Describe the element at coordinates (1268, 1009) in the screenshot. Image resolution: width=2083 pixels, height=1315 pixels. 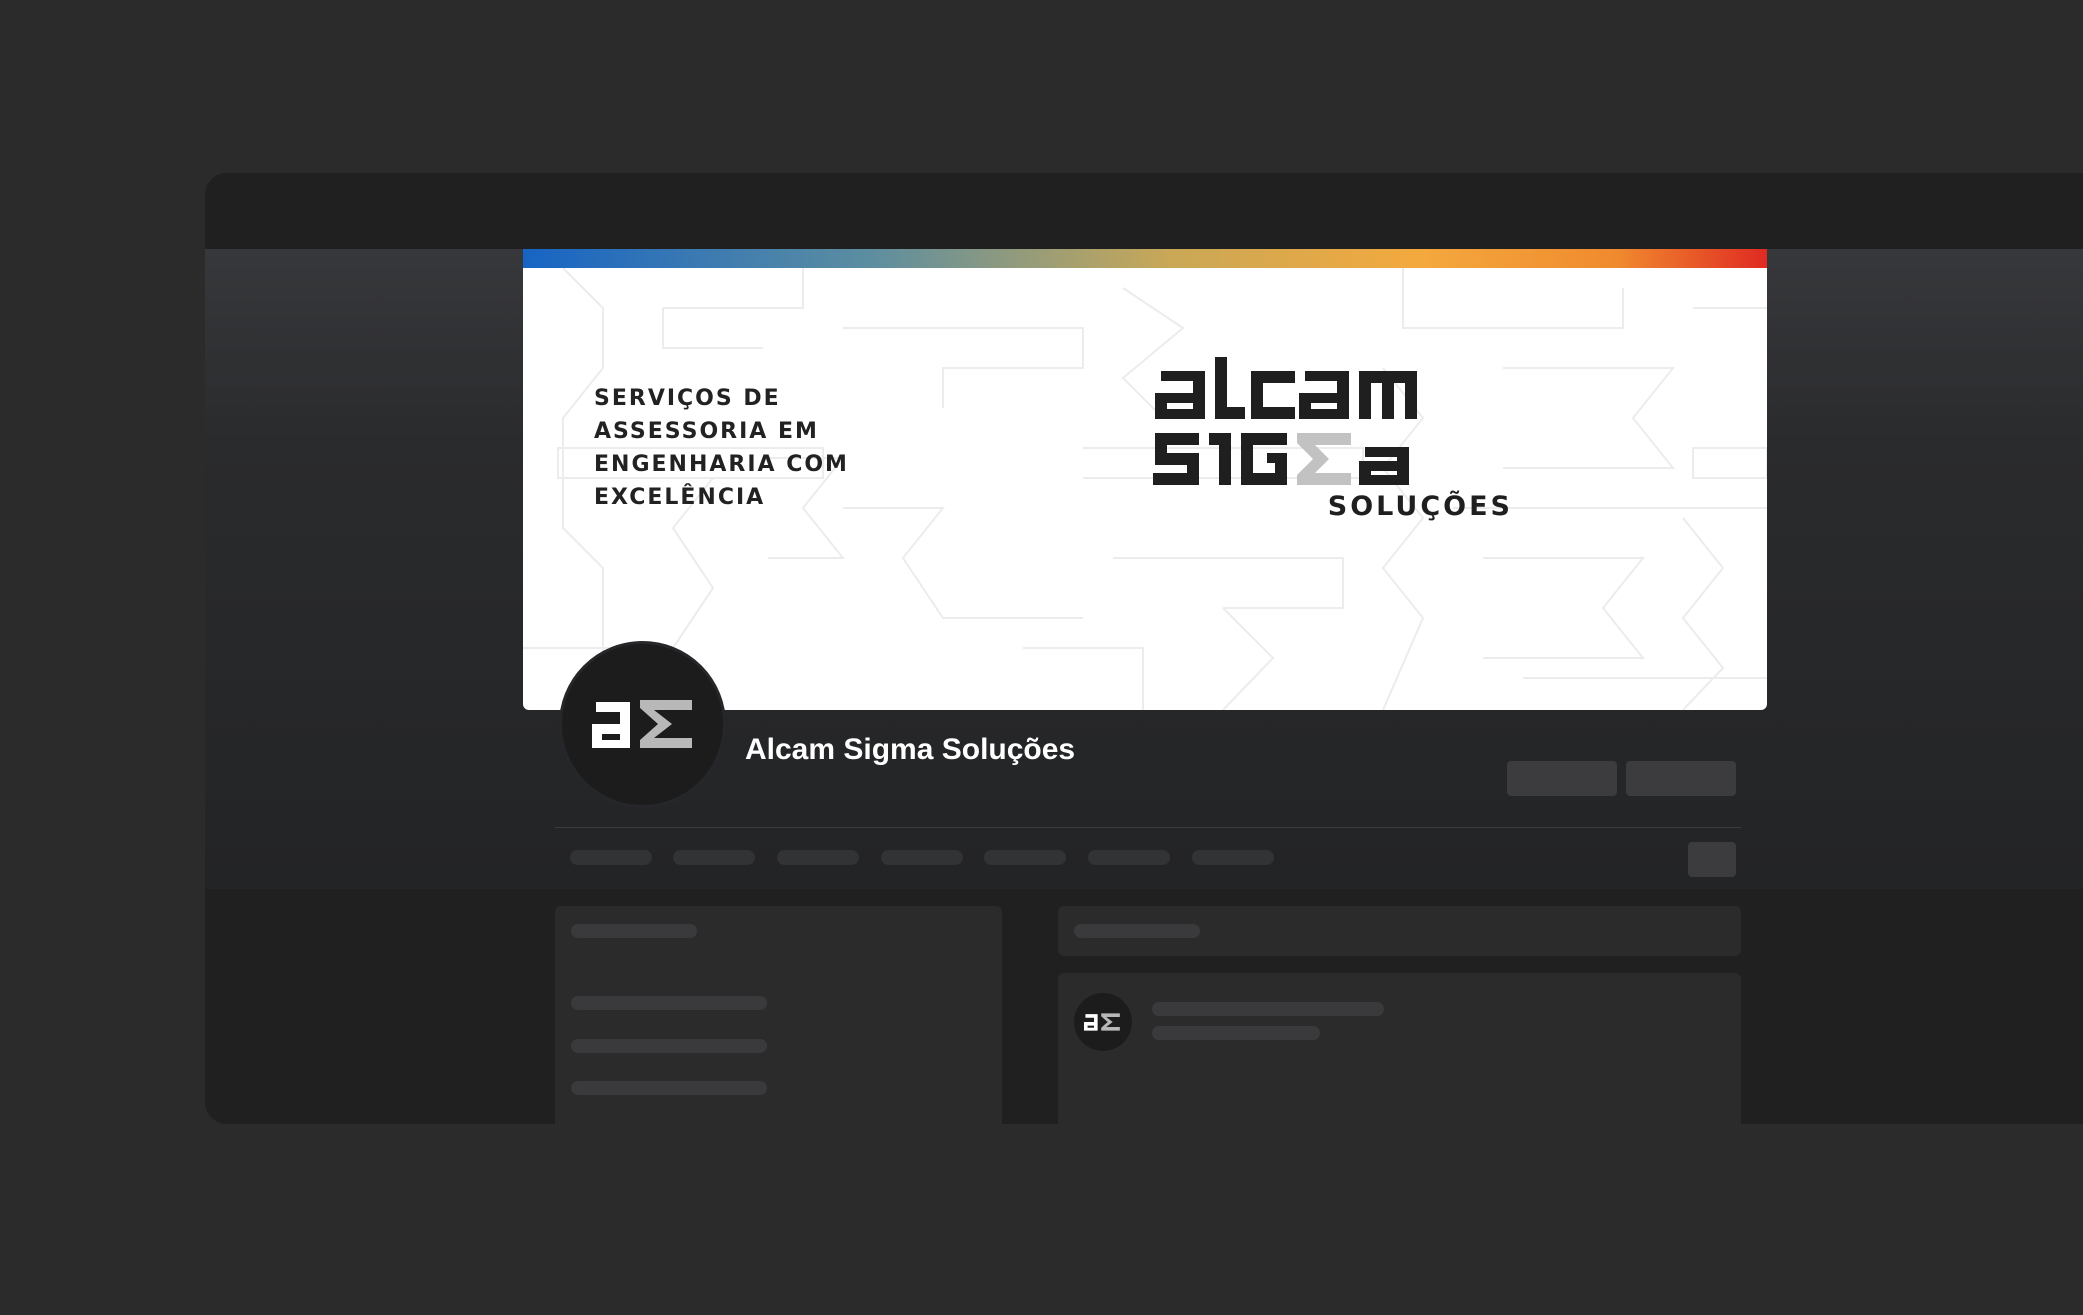
I see `post-author-placeholder` at that location.